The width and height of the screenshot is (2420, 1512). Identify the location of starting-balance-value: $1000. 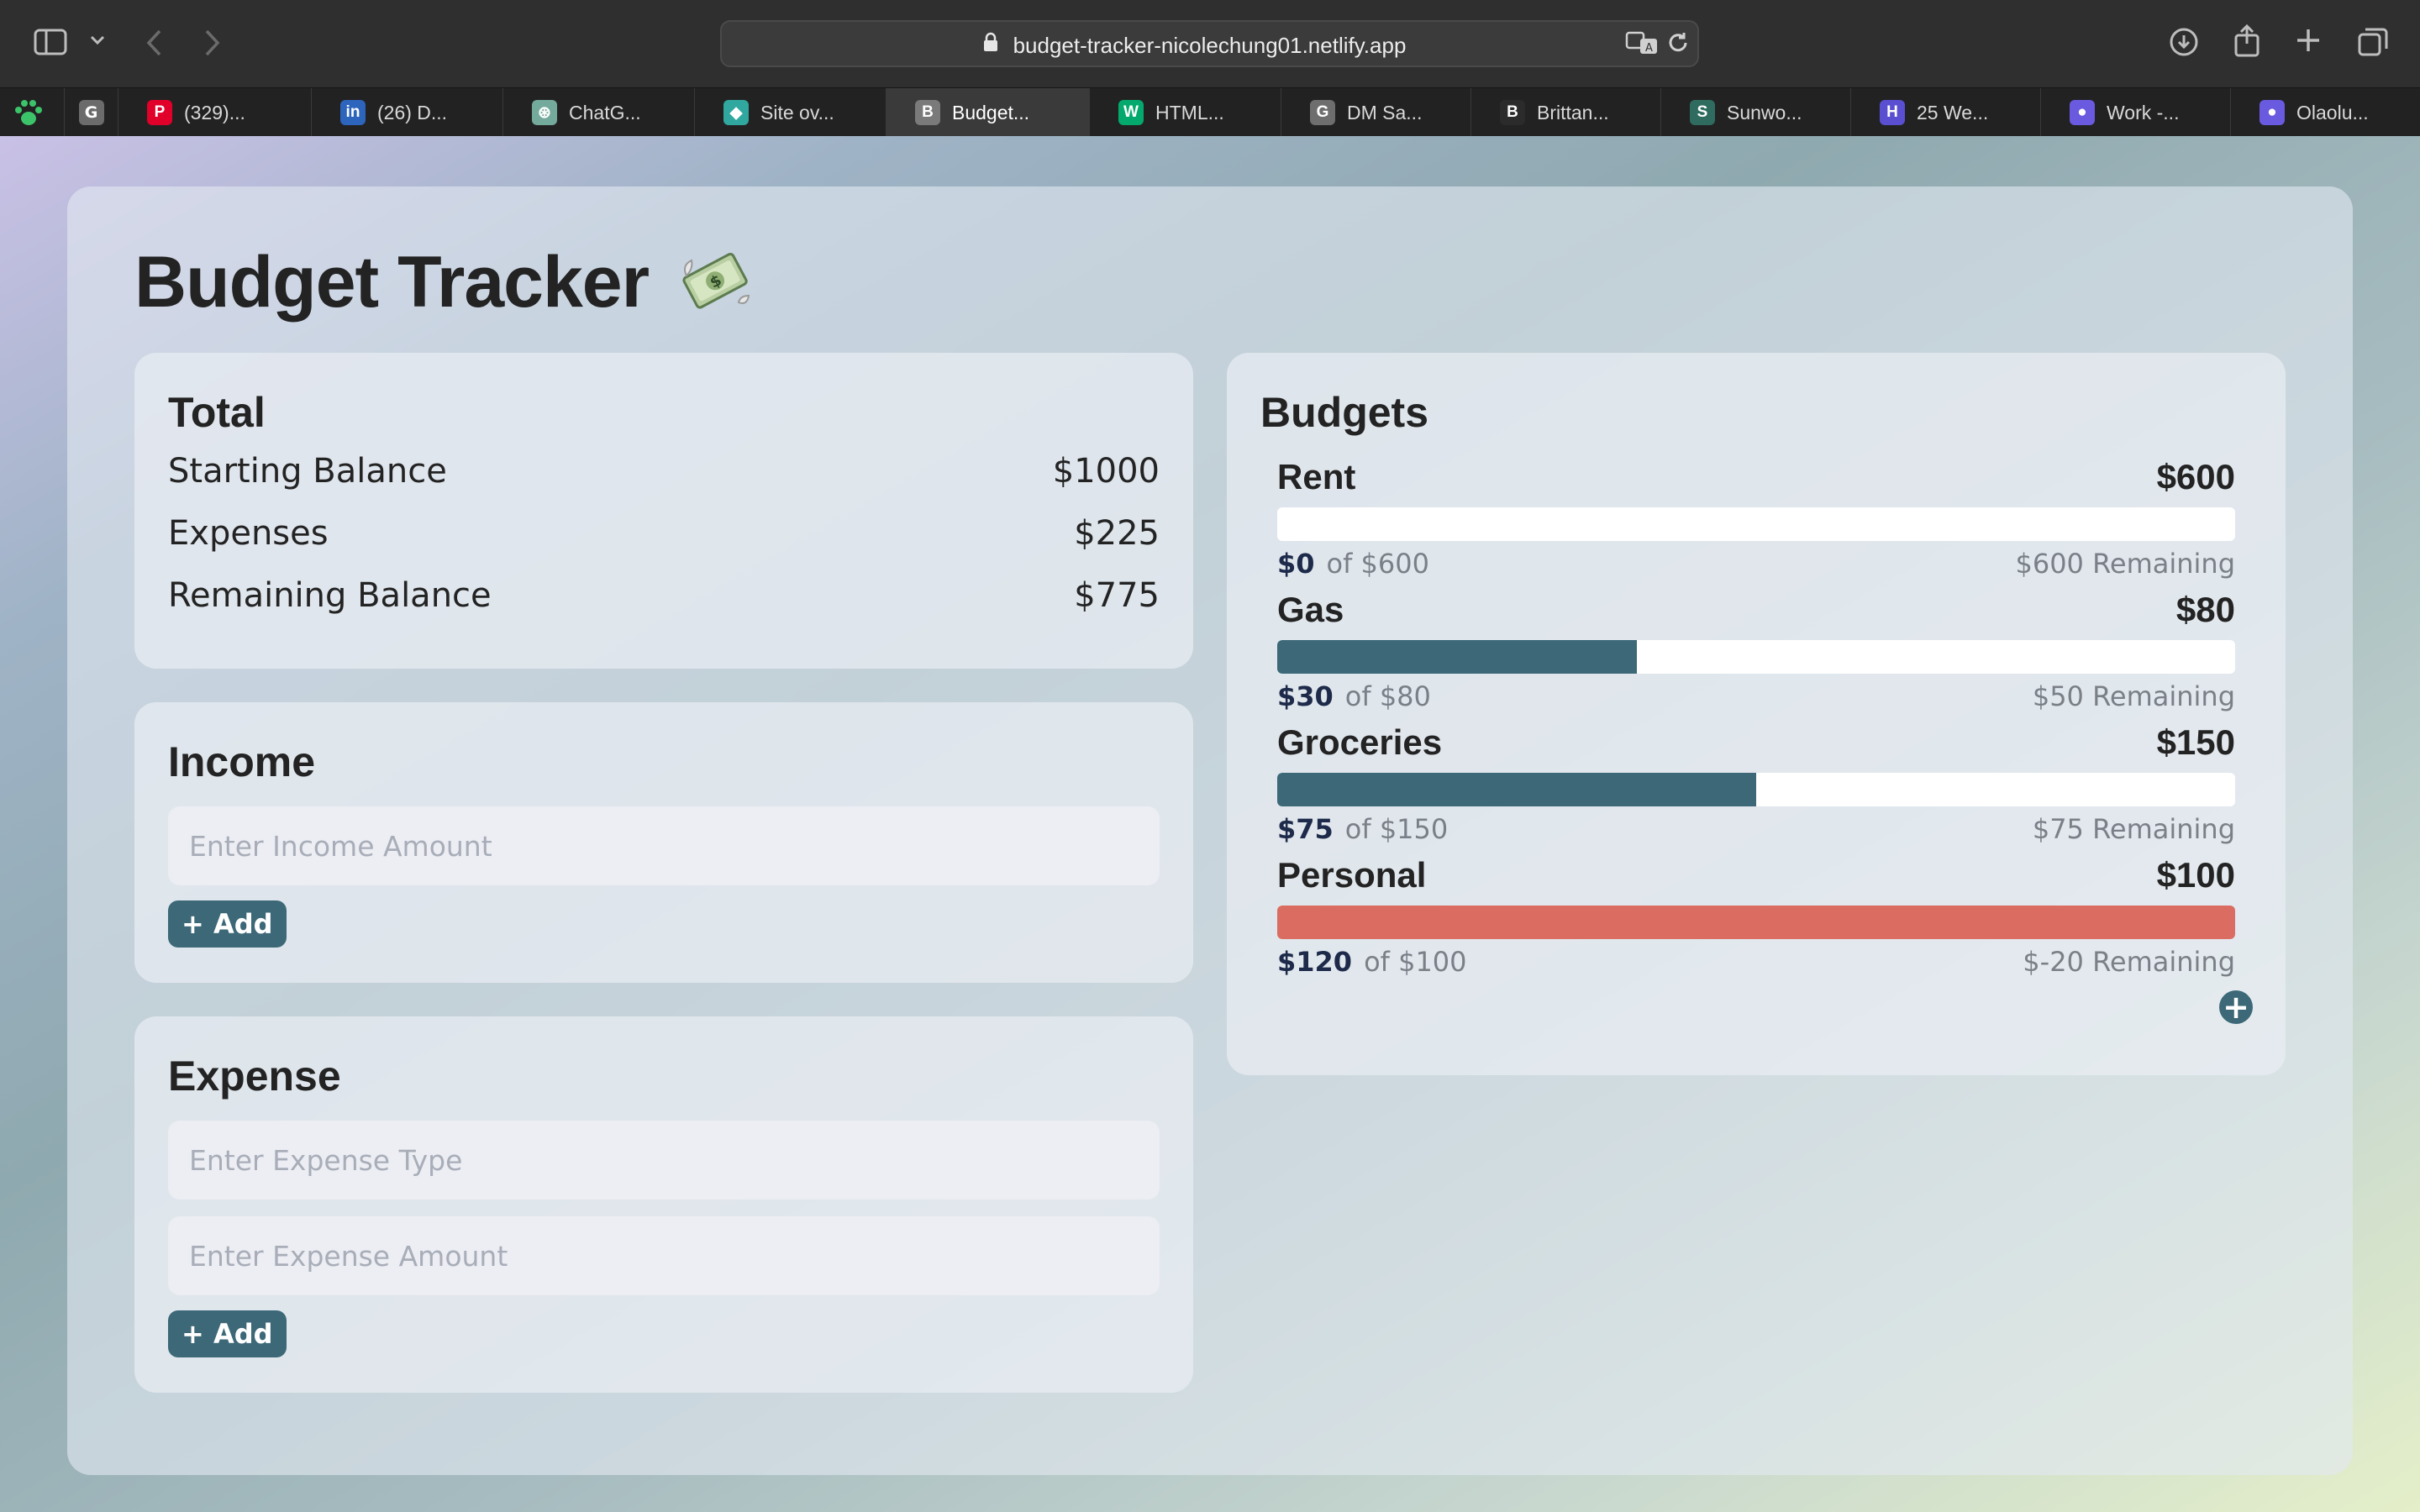
(1106, 471).